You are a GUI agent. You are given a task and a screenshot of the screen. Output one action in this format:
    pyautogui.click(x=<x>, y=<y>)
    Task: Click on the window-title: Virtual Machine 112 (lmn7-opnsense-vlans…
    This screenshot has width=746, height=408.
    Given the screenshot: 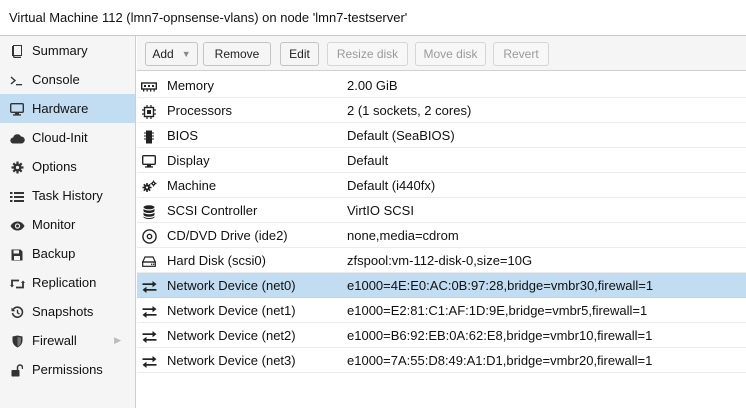 What is the action you would take?
    pyautogui.click(x=373, y=18)
    